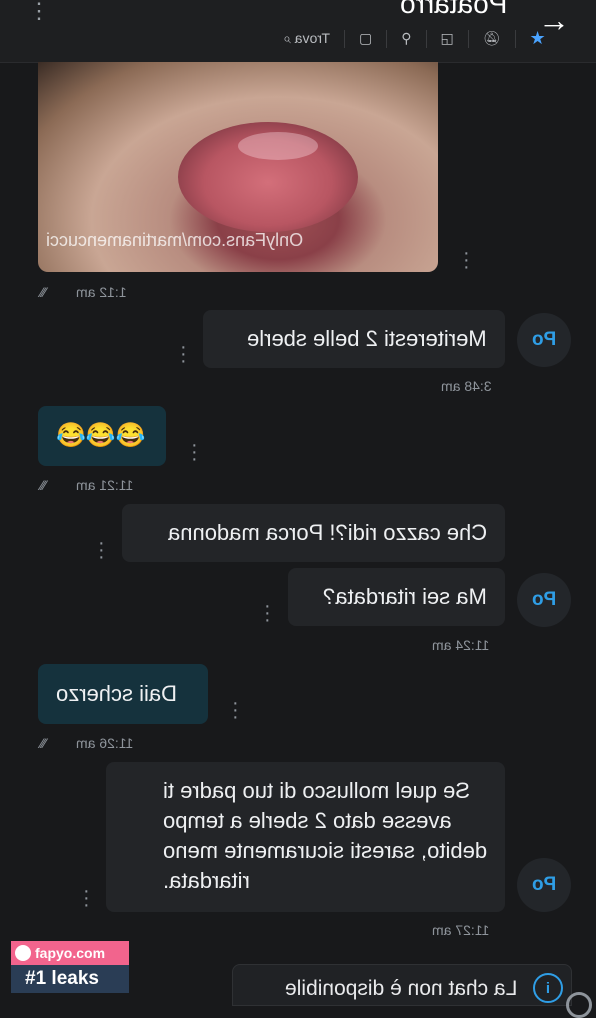 Image resolution: width=596 pixels, height=1018 pixels. I want to click on outgoing-message: Ma sei ritardata?, so click(396, 597).